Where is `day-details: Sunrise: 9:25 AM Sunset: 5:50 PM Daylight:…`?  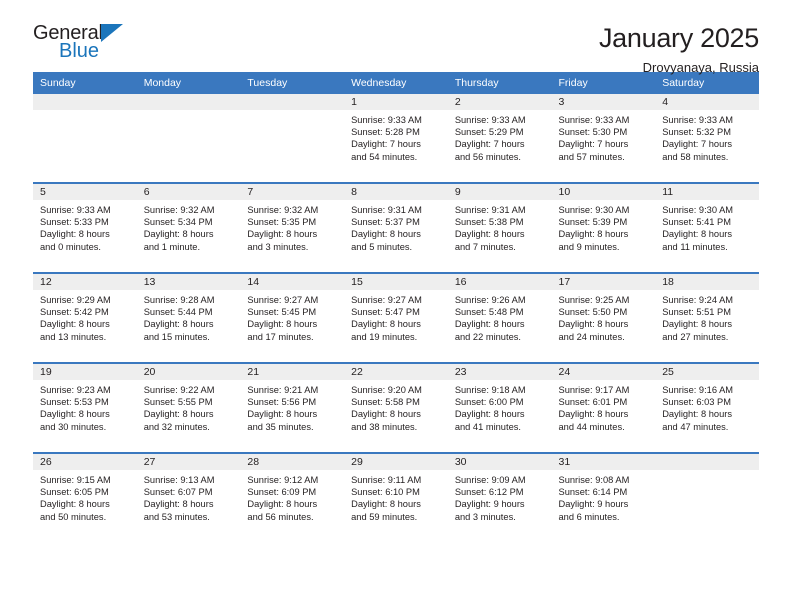
day-details: Sunrise: 9:25 AM Sunset: 5:50 PM Daylight:… is located at coordinates (604, 316).